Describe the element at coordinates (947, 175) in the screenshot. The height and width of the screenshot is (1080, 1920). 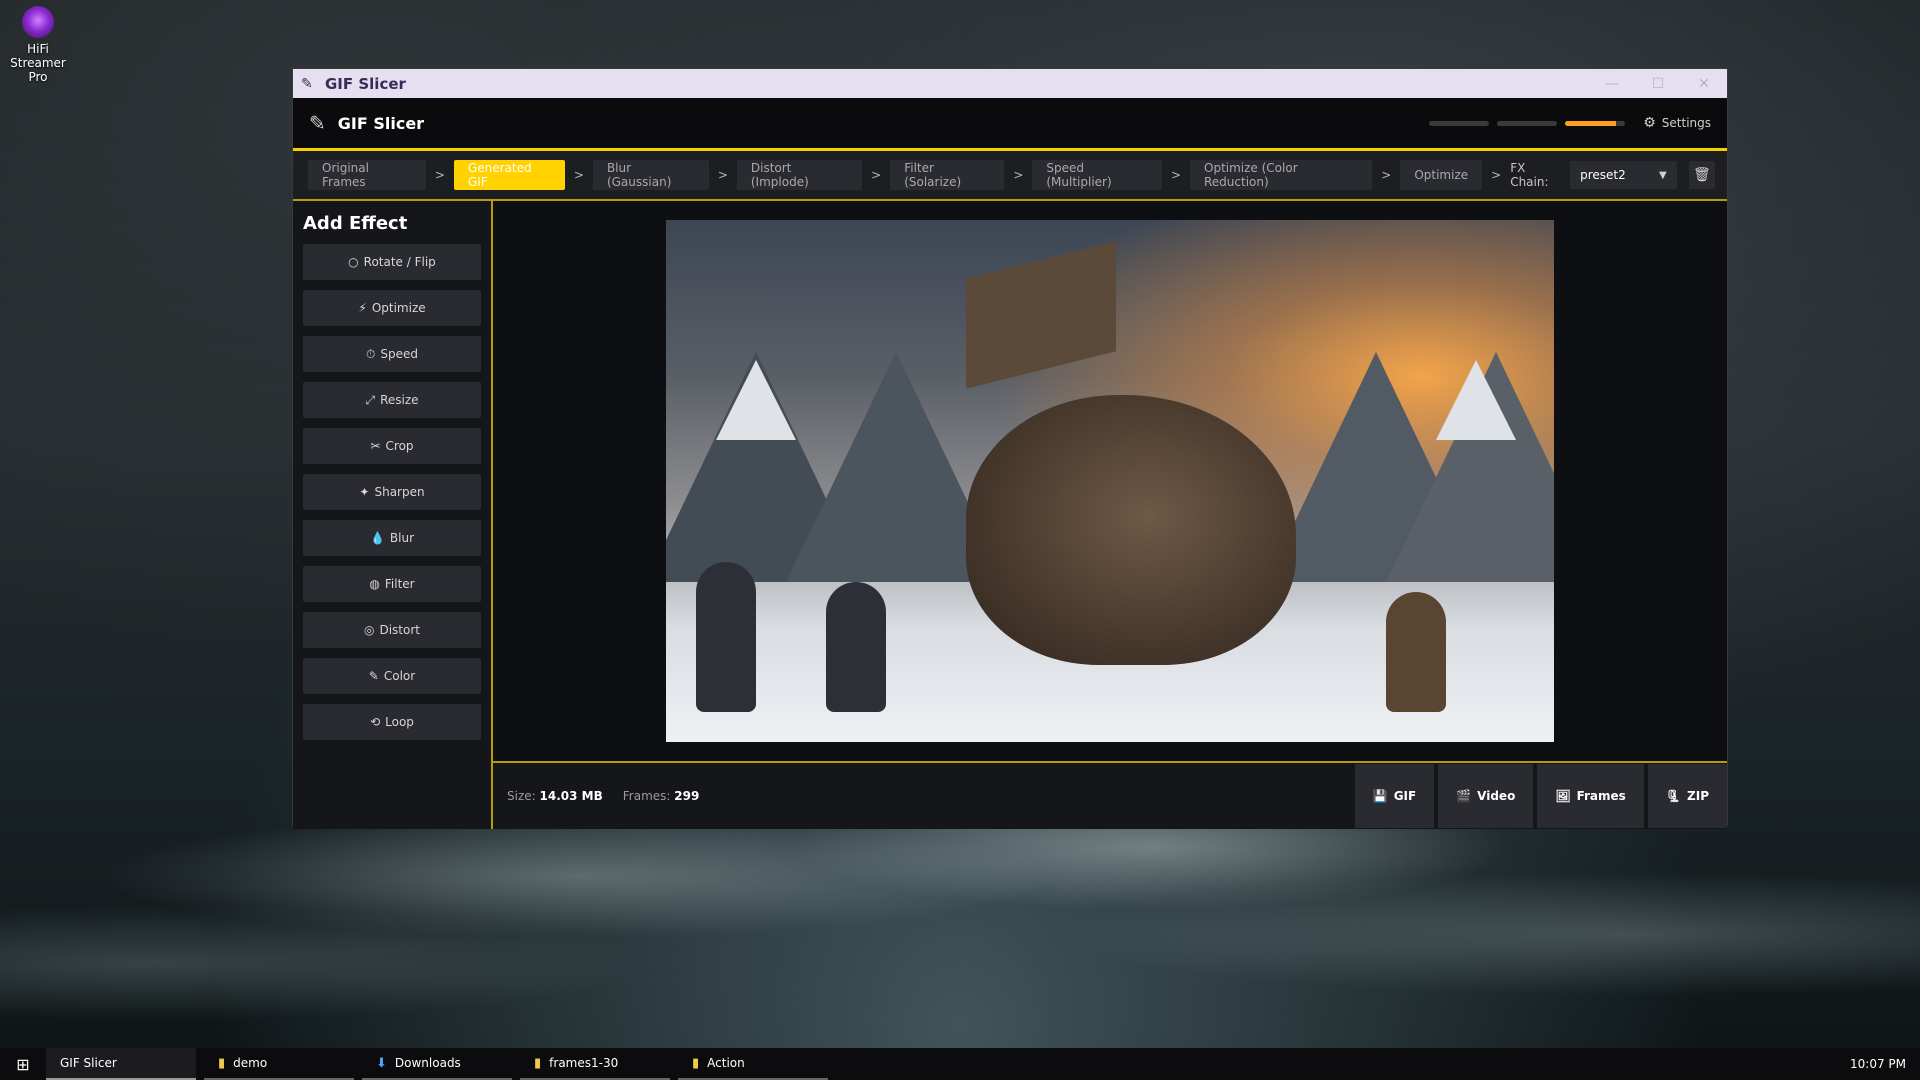
I see `crumb-filter-solarize: Filter (Solarize)` at that location.